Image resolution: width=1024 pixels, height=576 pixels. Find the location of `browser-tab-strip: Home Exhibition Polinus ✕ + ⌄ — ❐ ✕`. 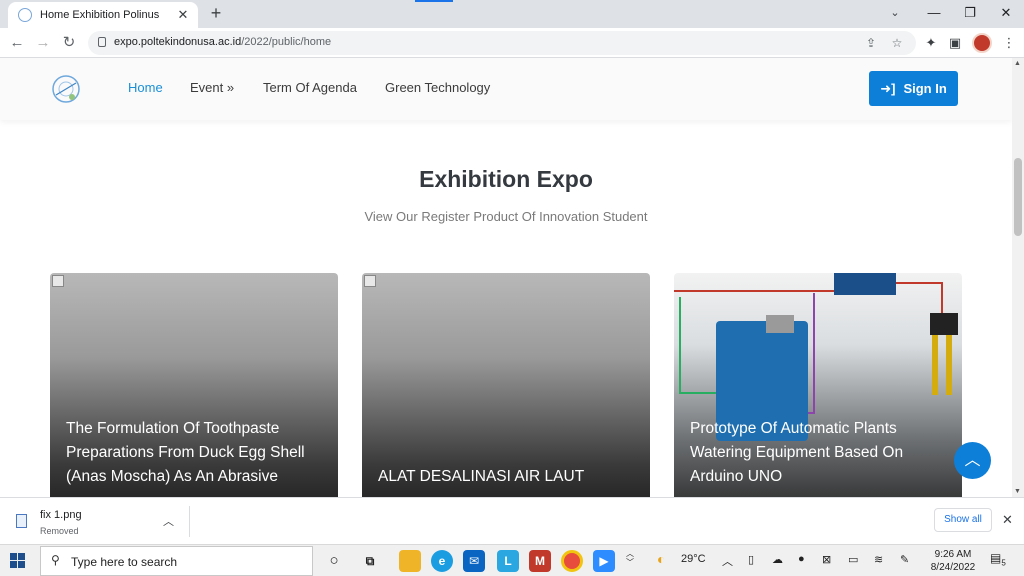

browser-tab-strip: Home Exhibition Polinus ✕ + ⌄ — ❐ ✕ is located at coordinates (512, 14).